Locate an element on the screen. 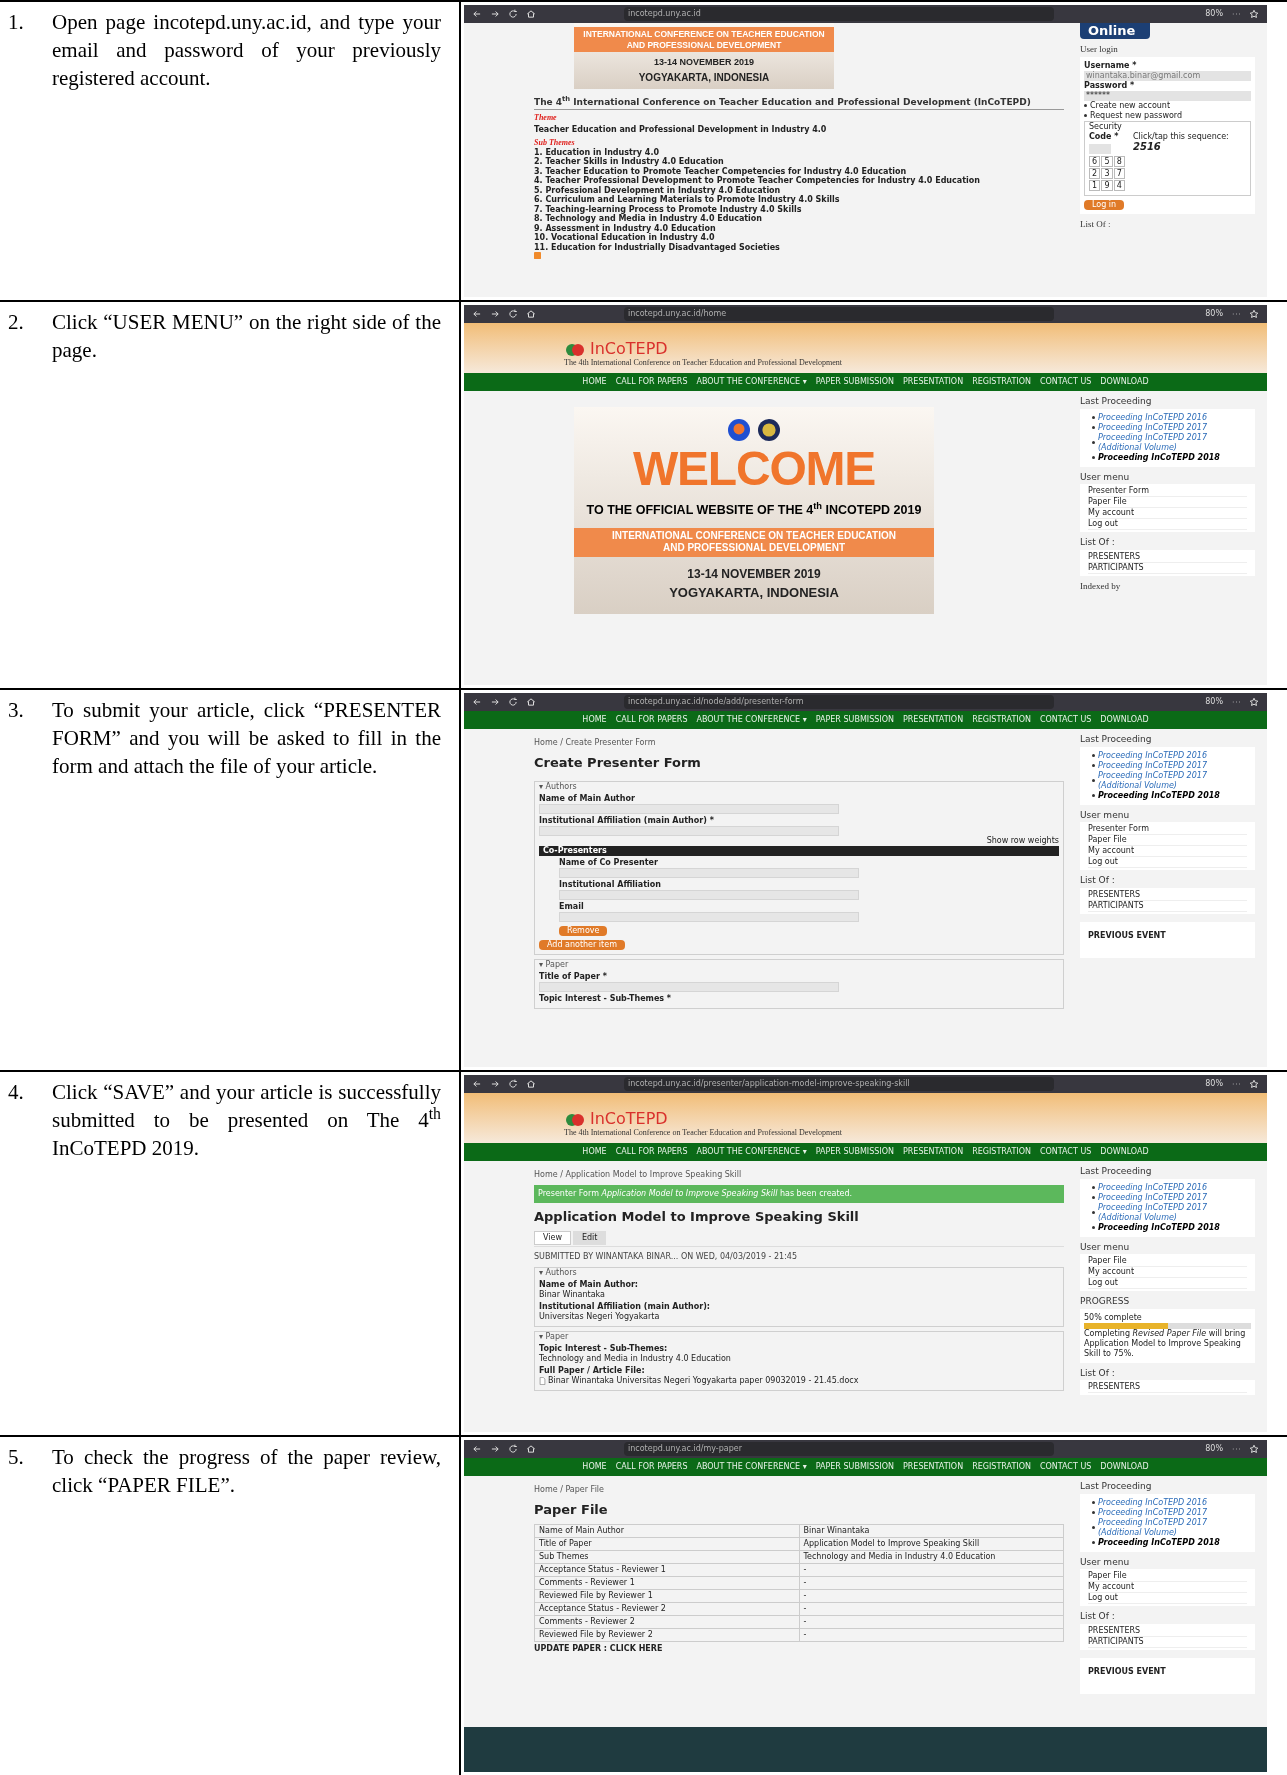 The height and width of the screenshot is (1775, 1287). address-bar: incotepd.uny.ac.id is located at coordinates (839, 14).